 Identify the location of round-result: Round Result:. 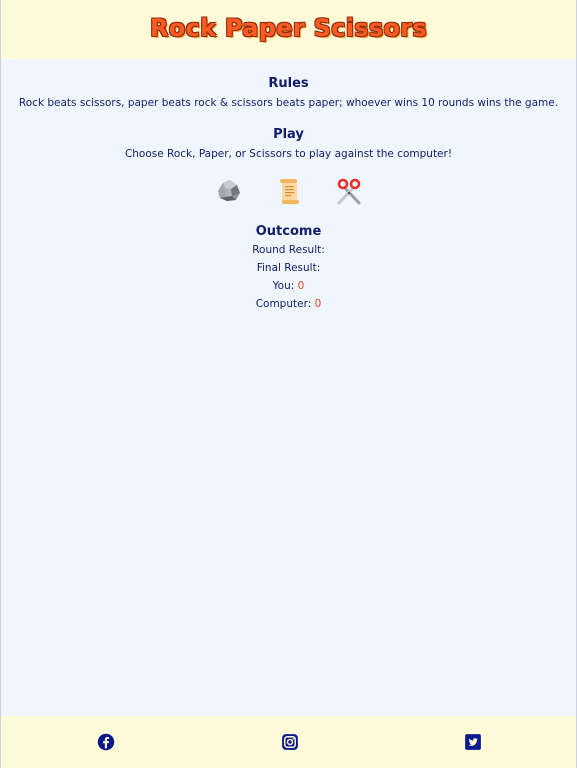
(288, 250).